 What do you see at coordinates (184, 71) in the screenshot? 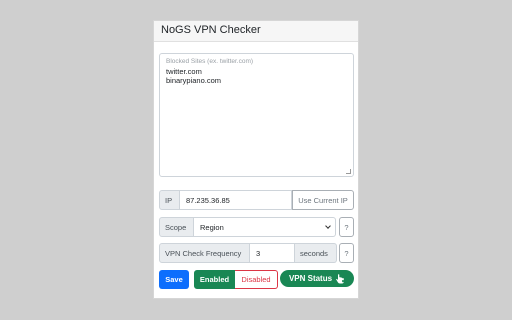
I see `blocked-site-entry: twitter.com` at bounding box center [184, 71].